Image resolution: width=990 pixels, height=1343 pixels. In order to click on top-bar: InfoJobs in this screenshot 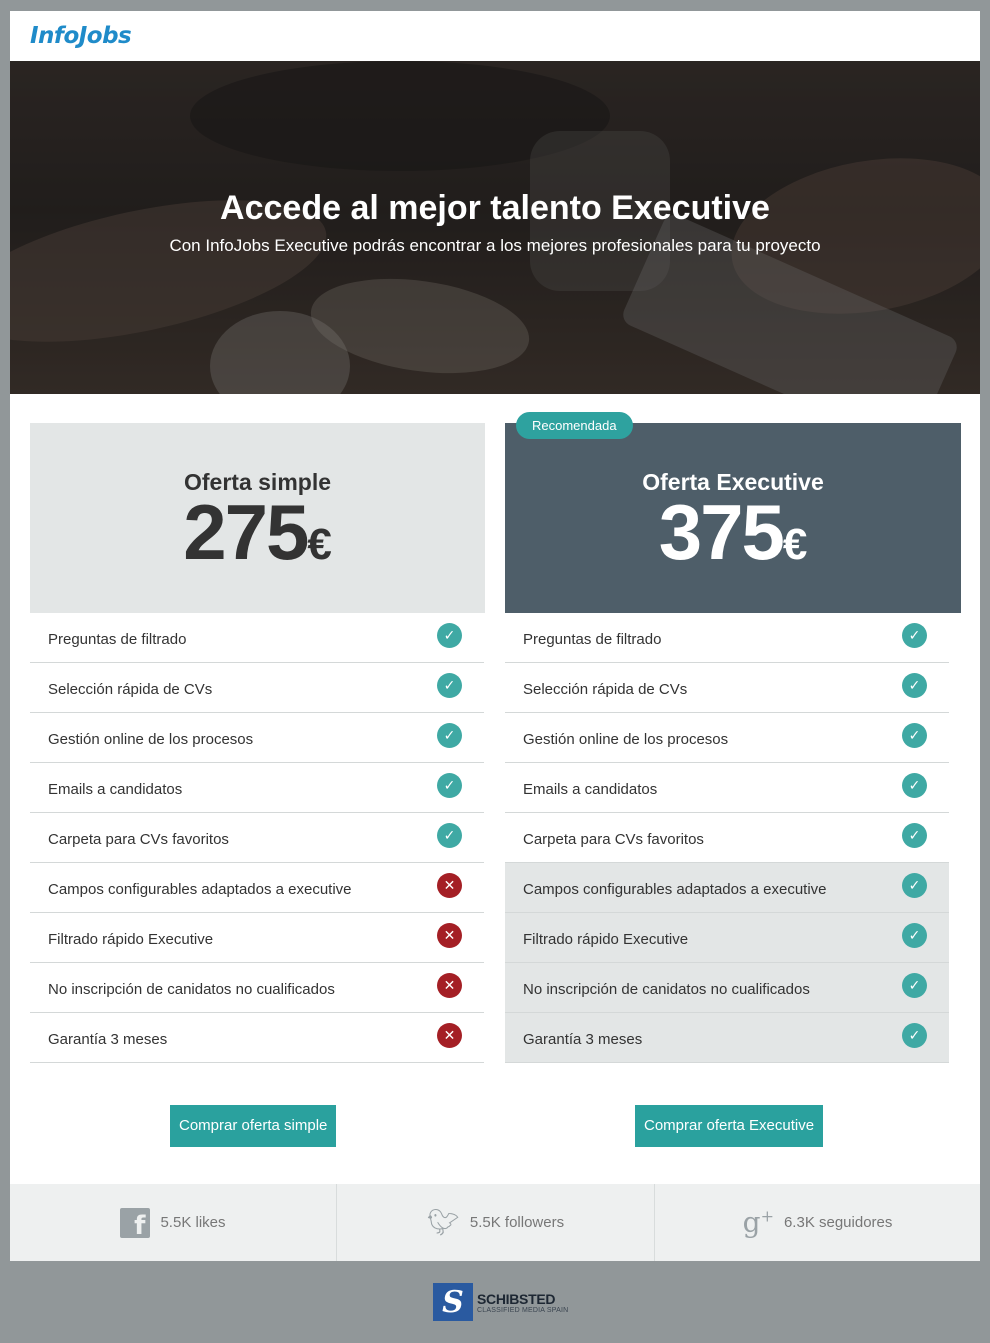, I will do `click(495, 36)`.